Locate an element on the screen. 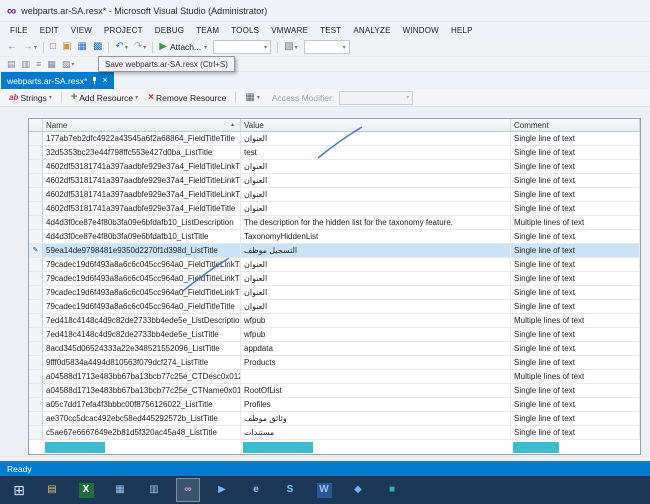  skype-icon: S is located at coordinates (290, 490).